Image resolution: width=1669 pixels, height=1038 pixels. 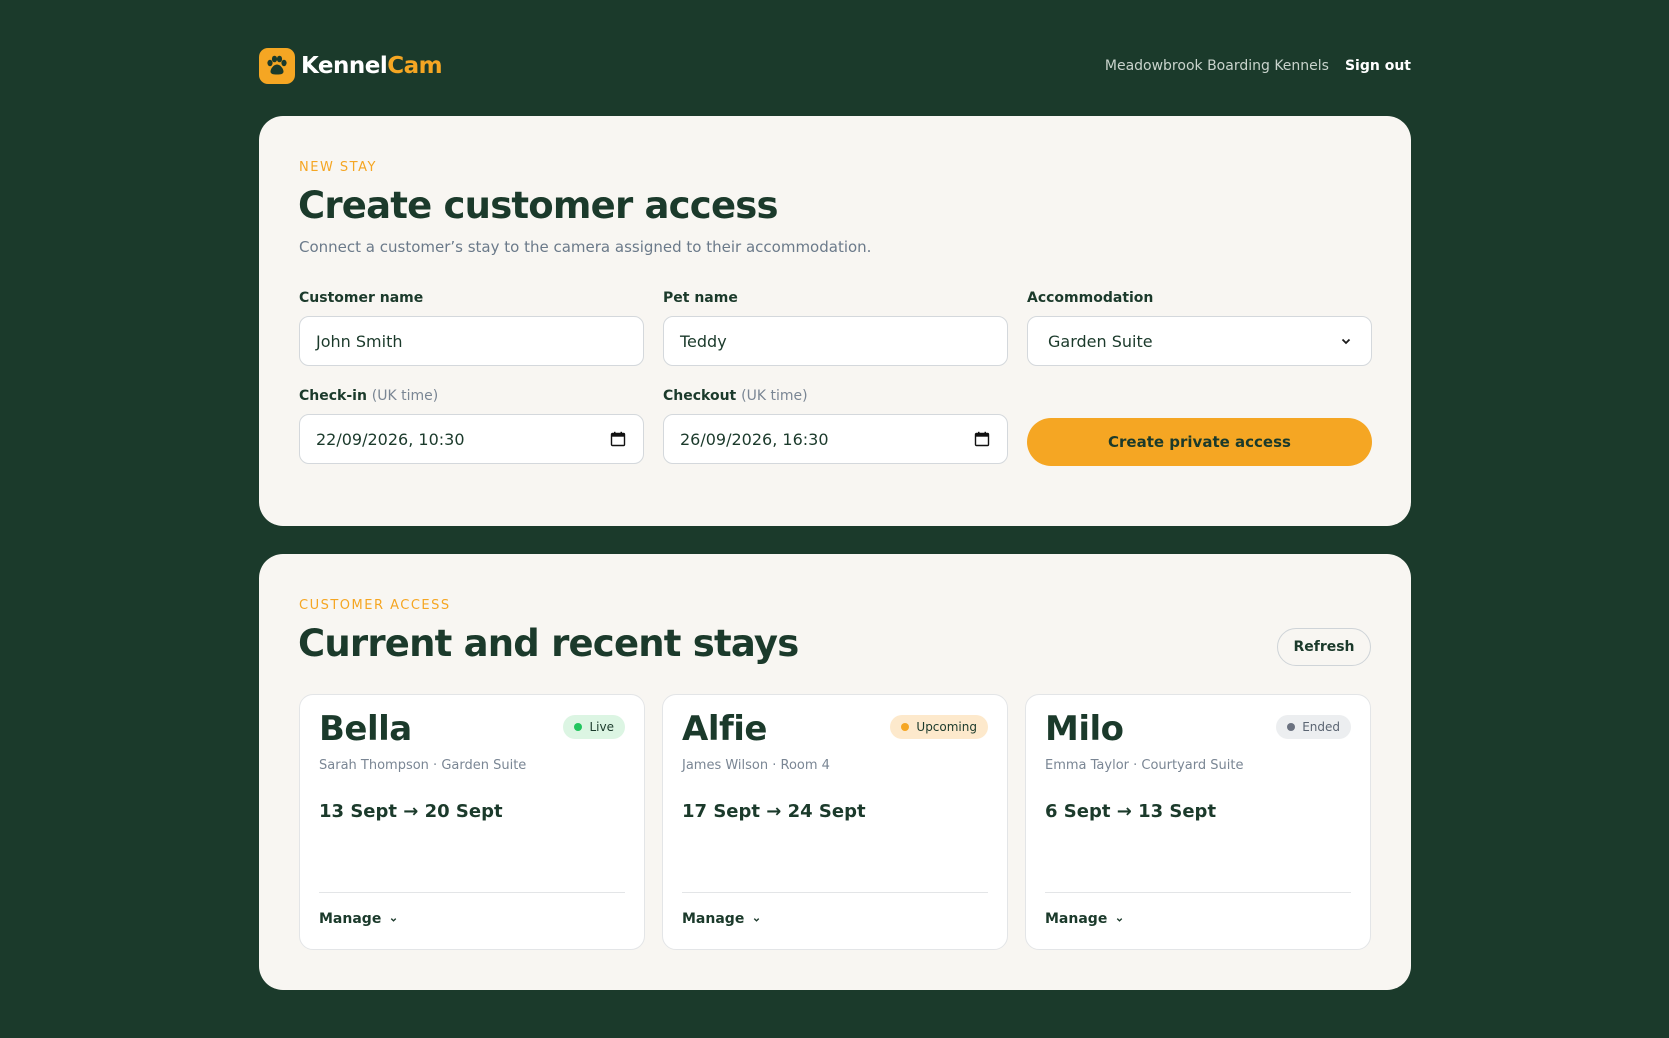 What do you see at coordinates (1199, 442) in the screenshot?
I see `create-private-access-button: Create private access` at bounding box center [1199, 442].